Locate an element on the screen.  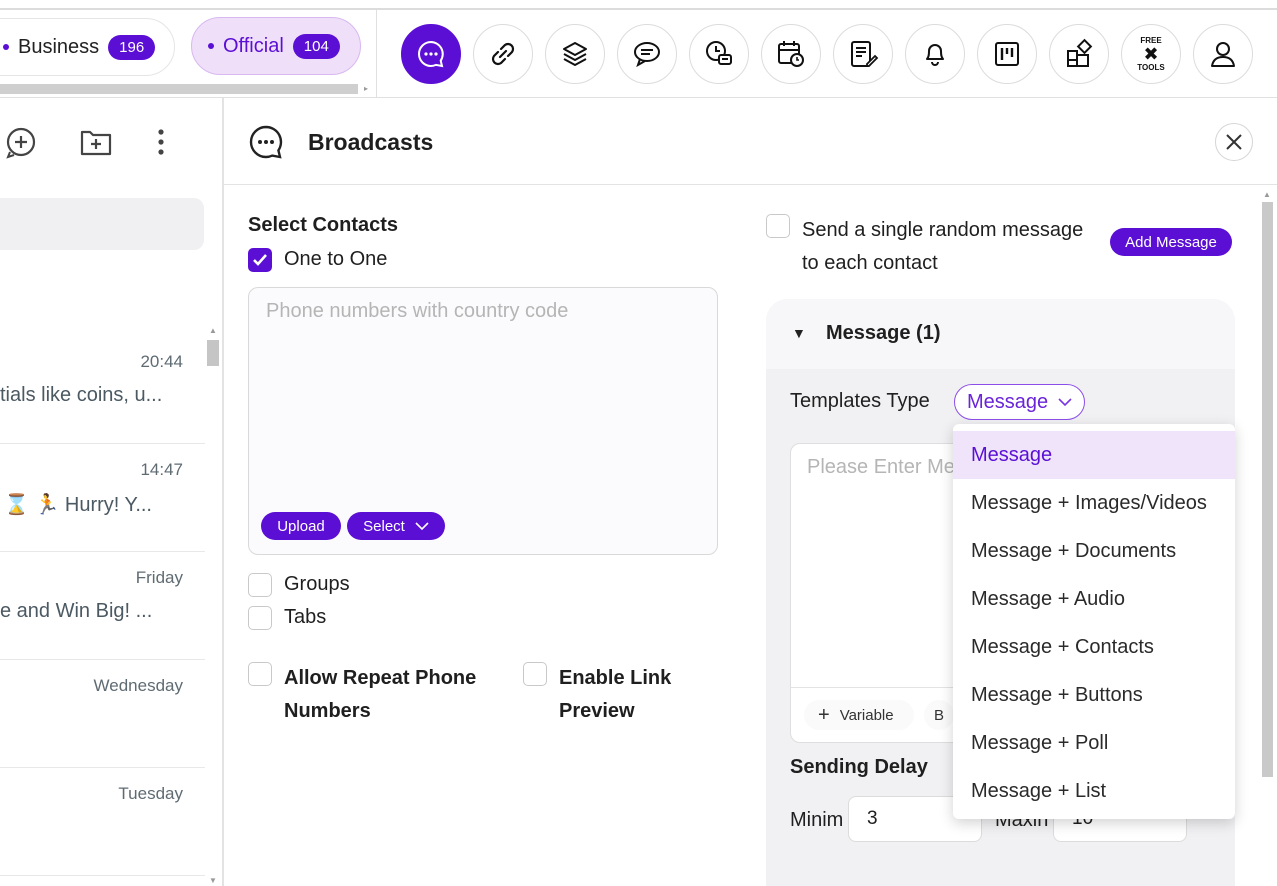
chat-time: Wednesday is located at coordinates (138, 685).